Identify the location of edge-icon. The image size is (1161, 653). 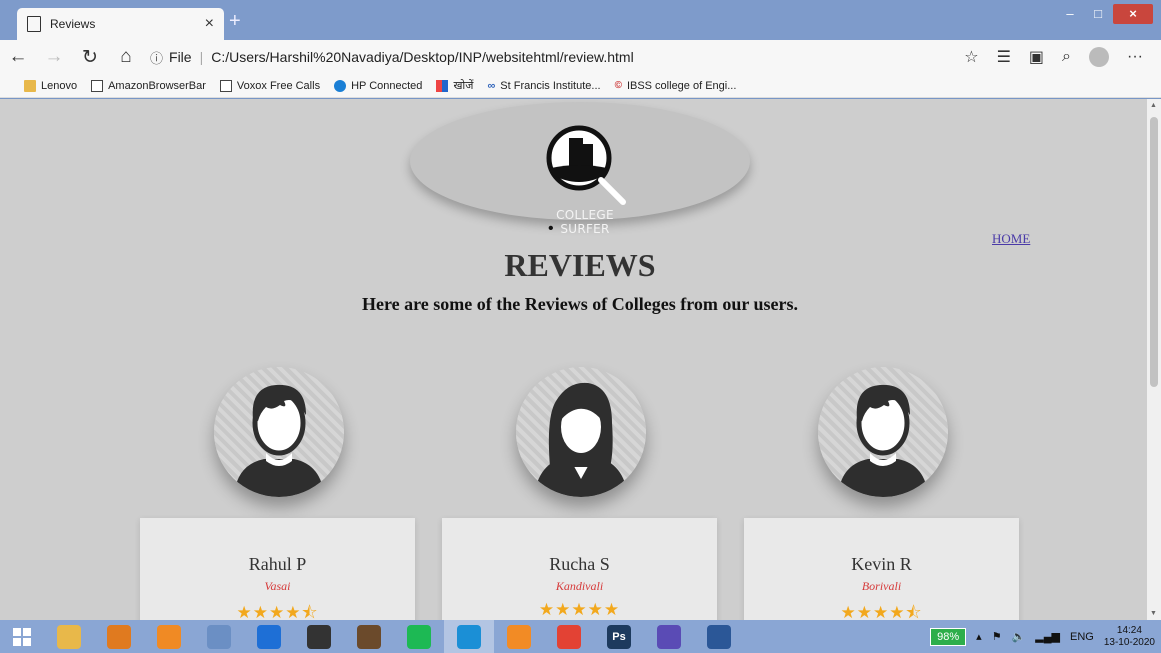
(469, 636).